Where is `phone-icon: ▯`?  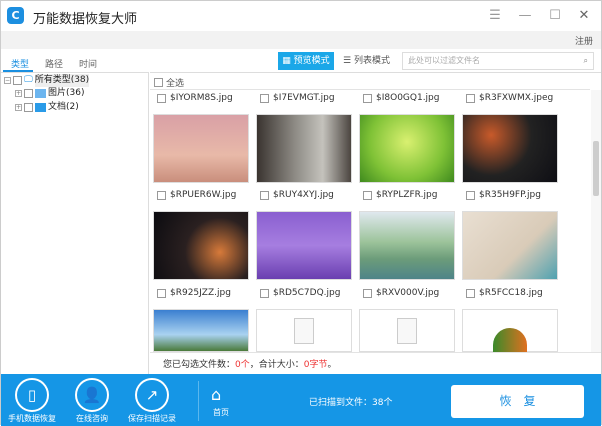 phone-icon: ▯ is located at coordinates (32, 395).